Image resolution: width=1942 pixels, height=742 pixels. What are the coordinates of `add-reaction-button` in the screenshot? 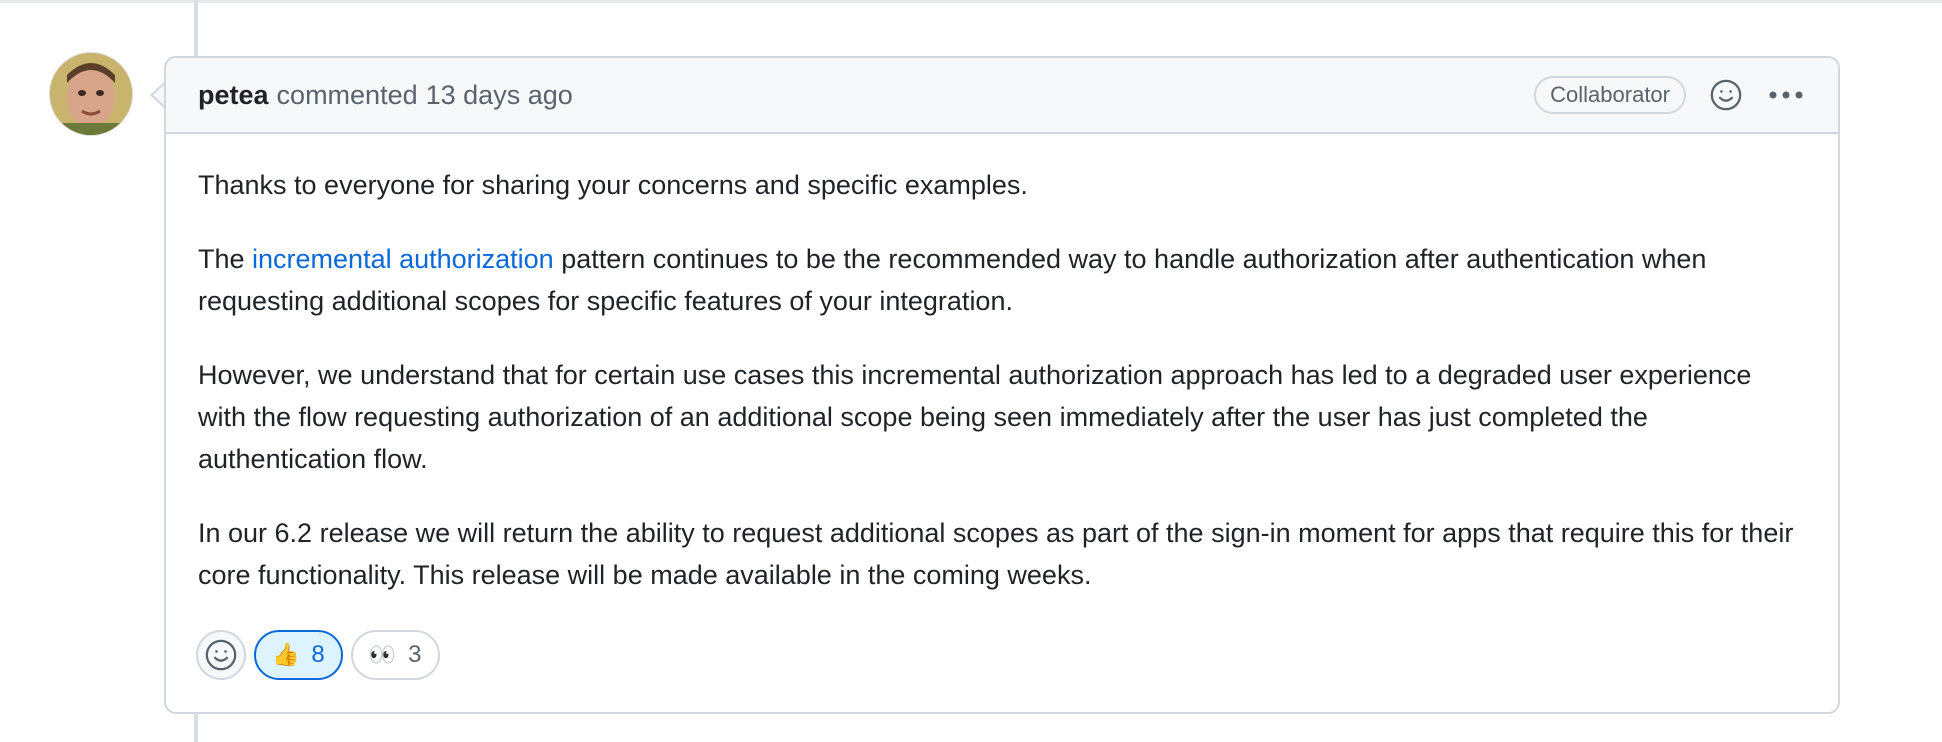 It's located at (221, 655).